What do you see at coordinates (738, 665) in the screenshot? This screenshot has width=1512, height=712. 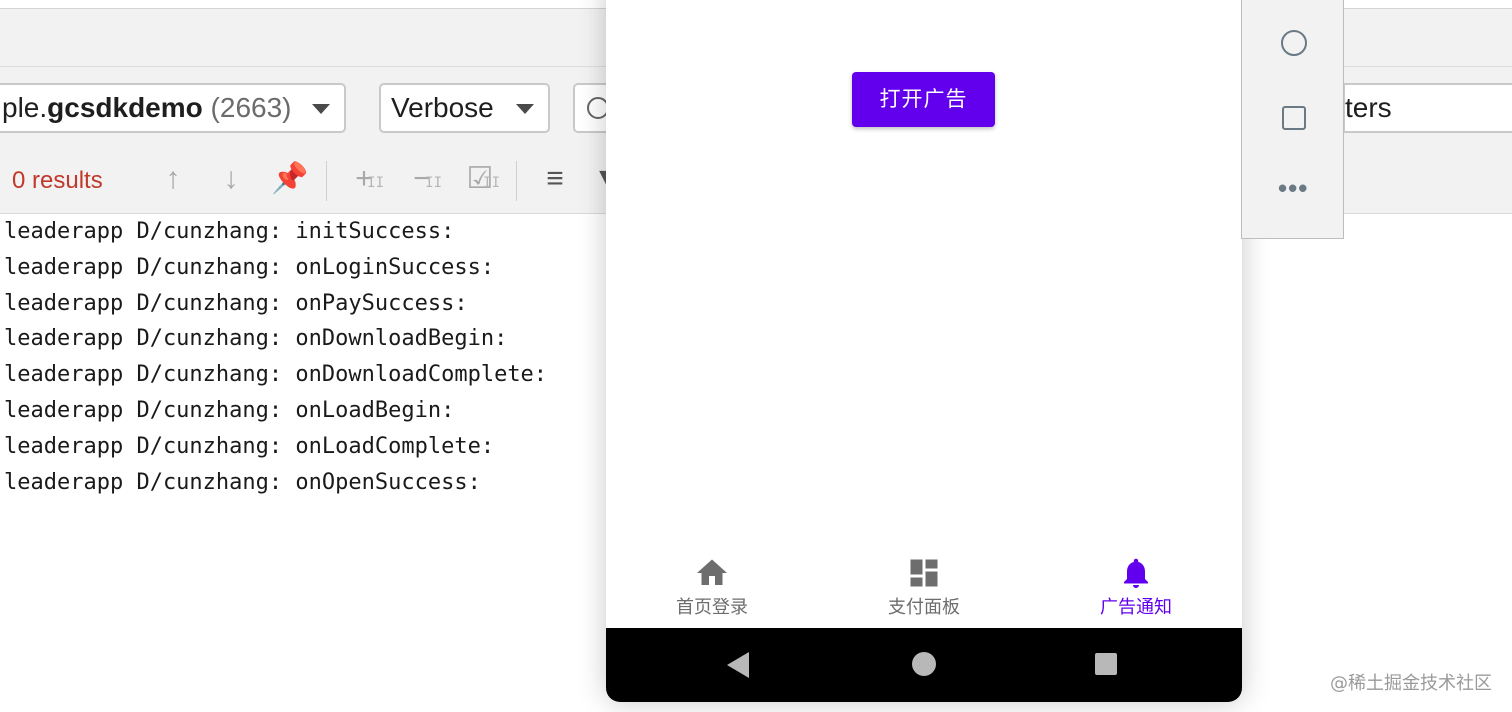 I see `back-icon` at bounding box center [738, 665].